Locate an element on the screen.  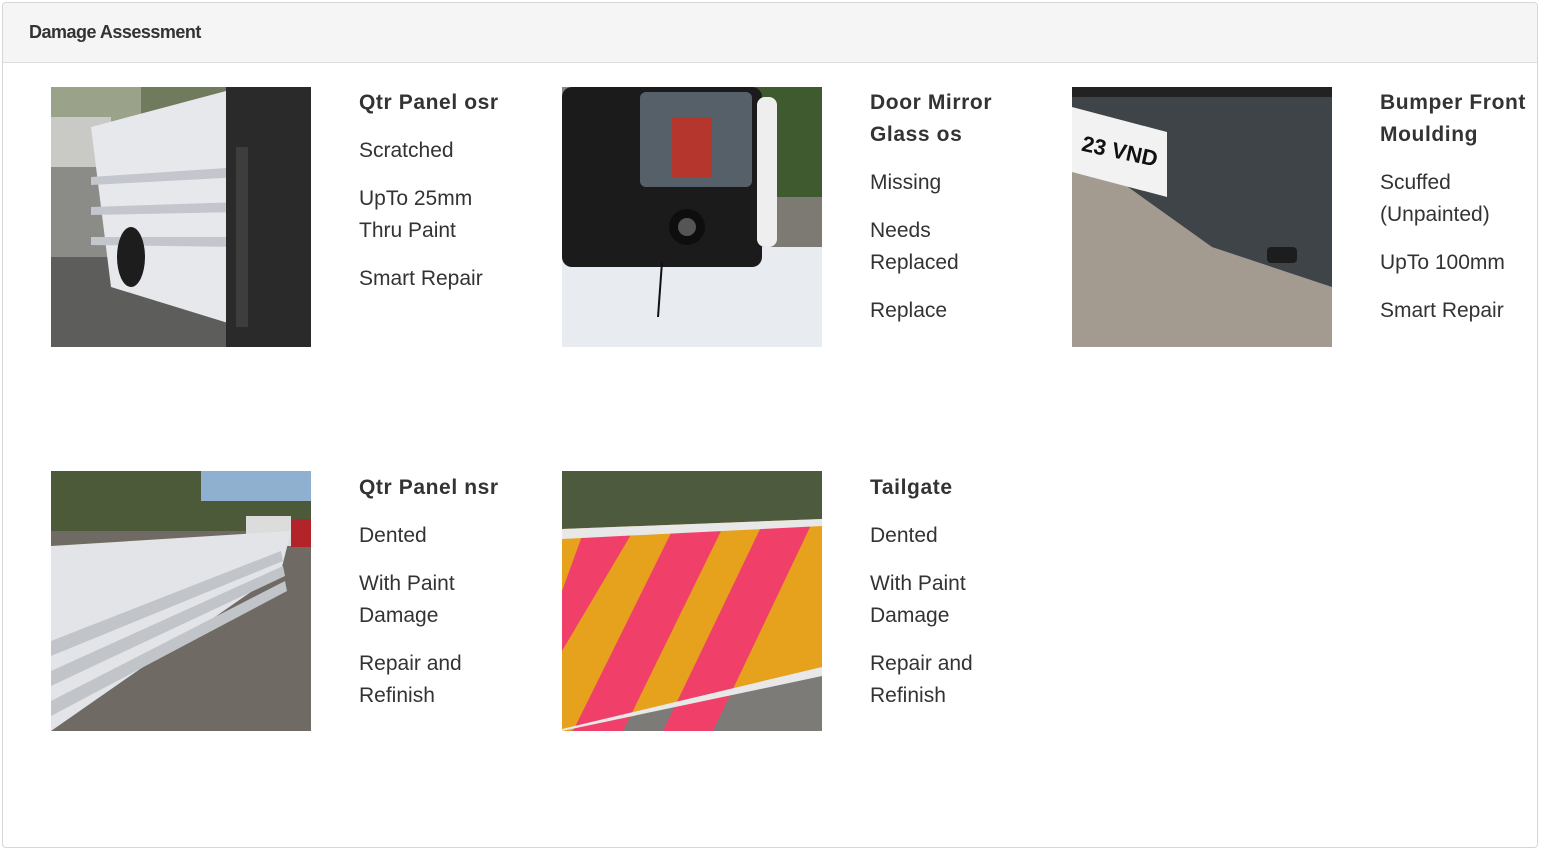
damage-photo-door-mirror is located at coordinates (692, 217).